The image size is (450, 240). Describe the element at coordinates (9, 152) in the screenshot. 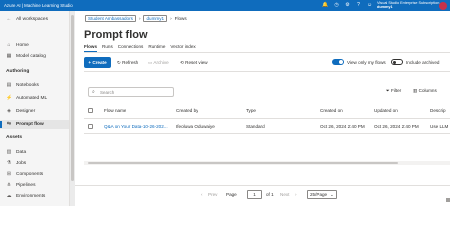

I see `data-icon: ▥` at that location.